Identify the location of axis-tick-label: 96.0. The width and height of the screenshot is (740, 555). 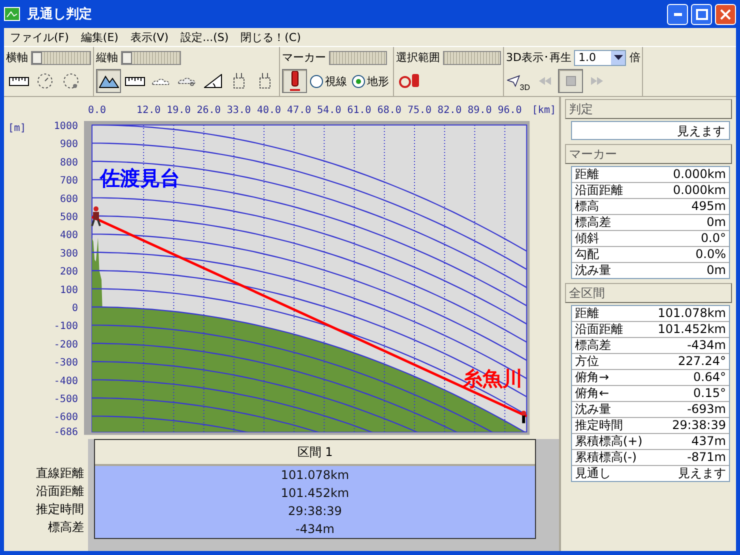
(510, 110).